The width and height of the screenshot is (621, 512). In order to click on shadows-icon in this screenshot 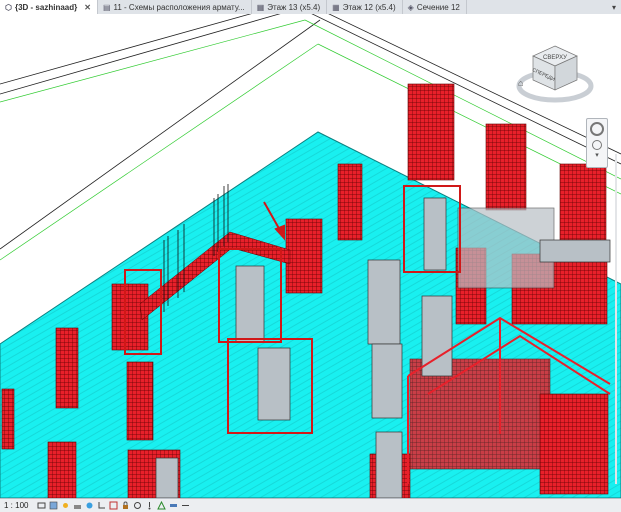, I will do `click(77, 505)`.